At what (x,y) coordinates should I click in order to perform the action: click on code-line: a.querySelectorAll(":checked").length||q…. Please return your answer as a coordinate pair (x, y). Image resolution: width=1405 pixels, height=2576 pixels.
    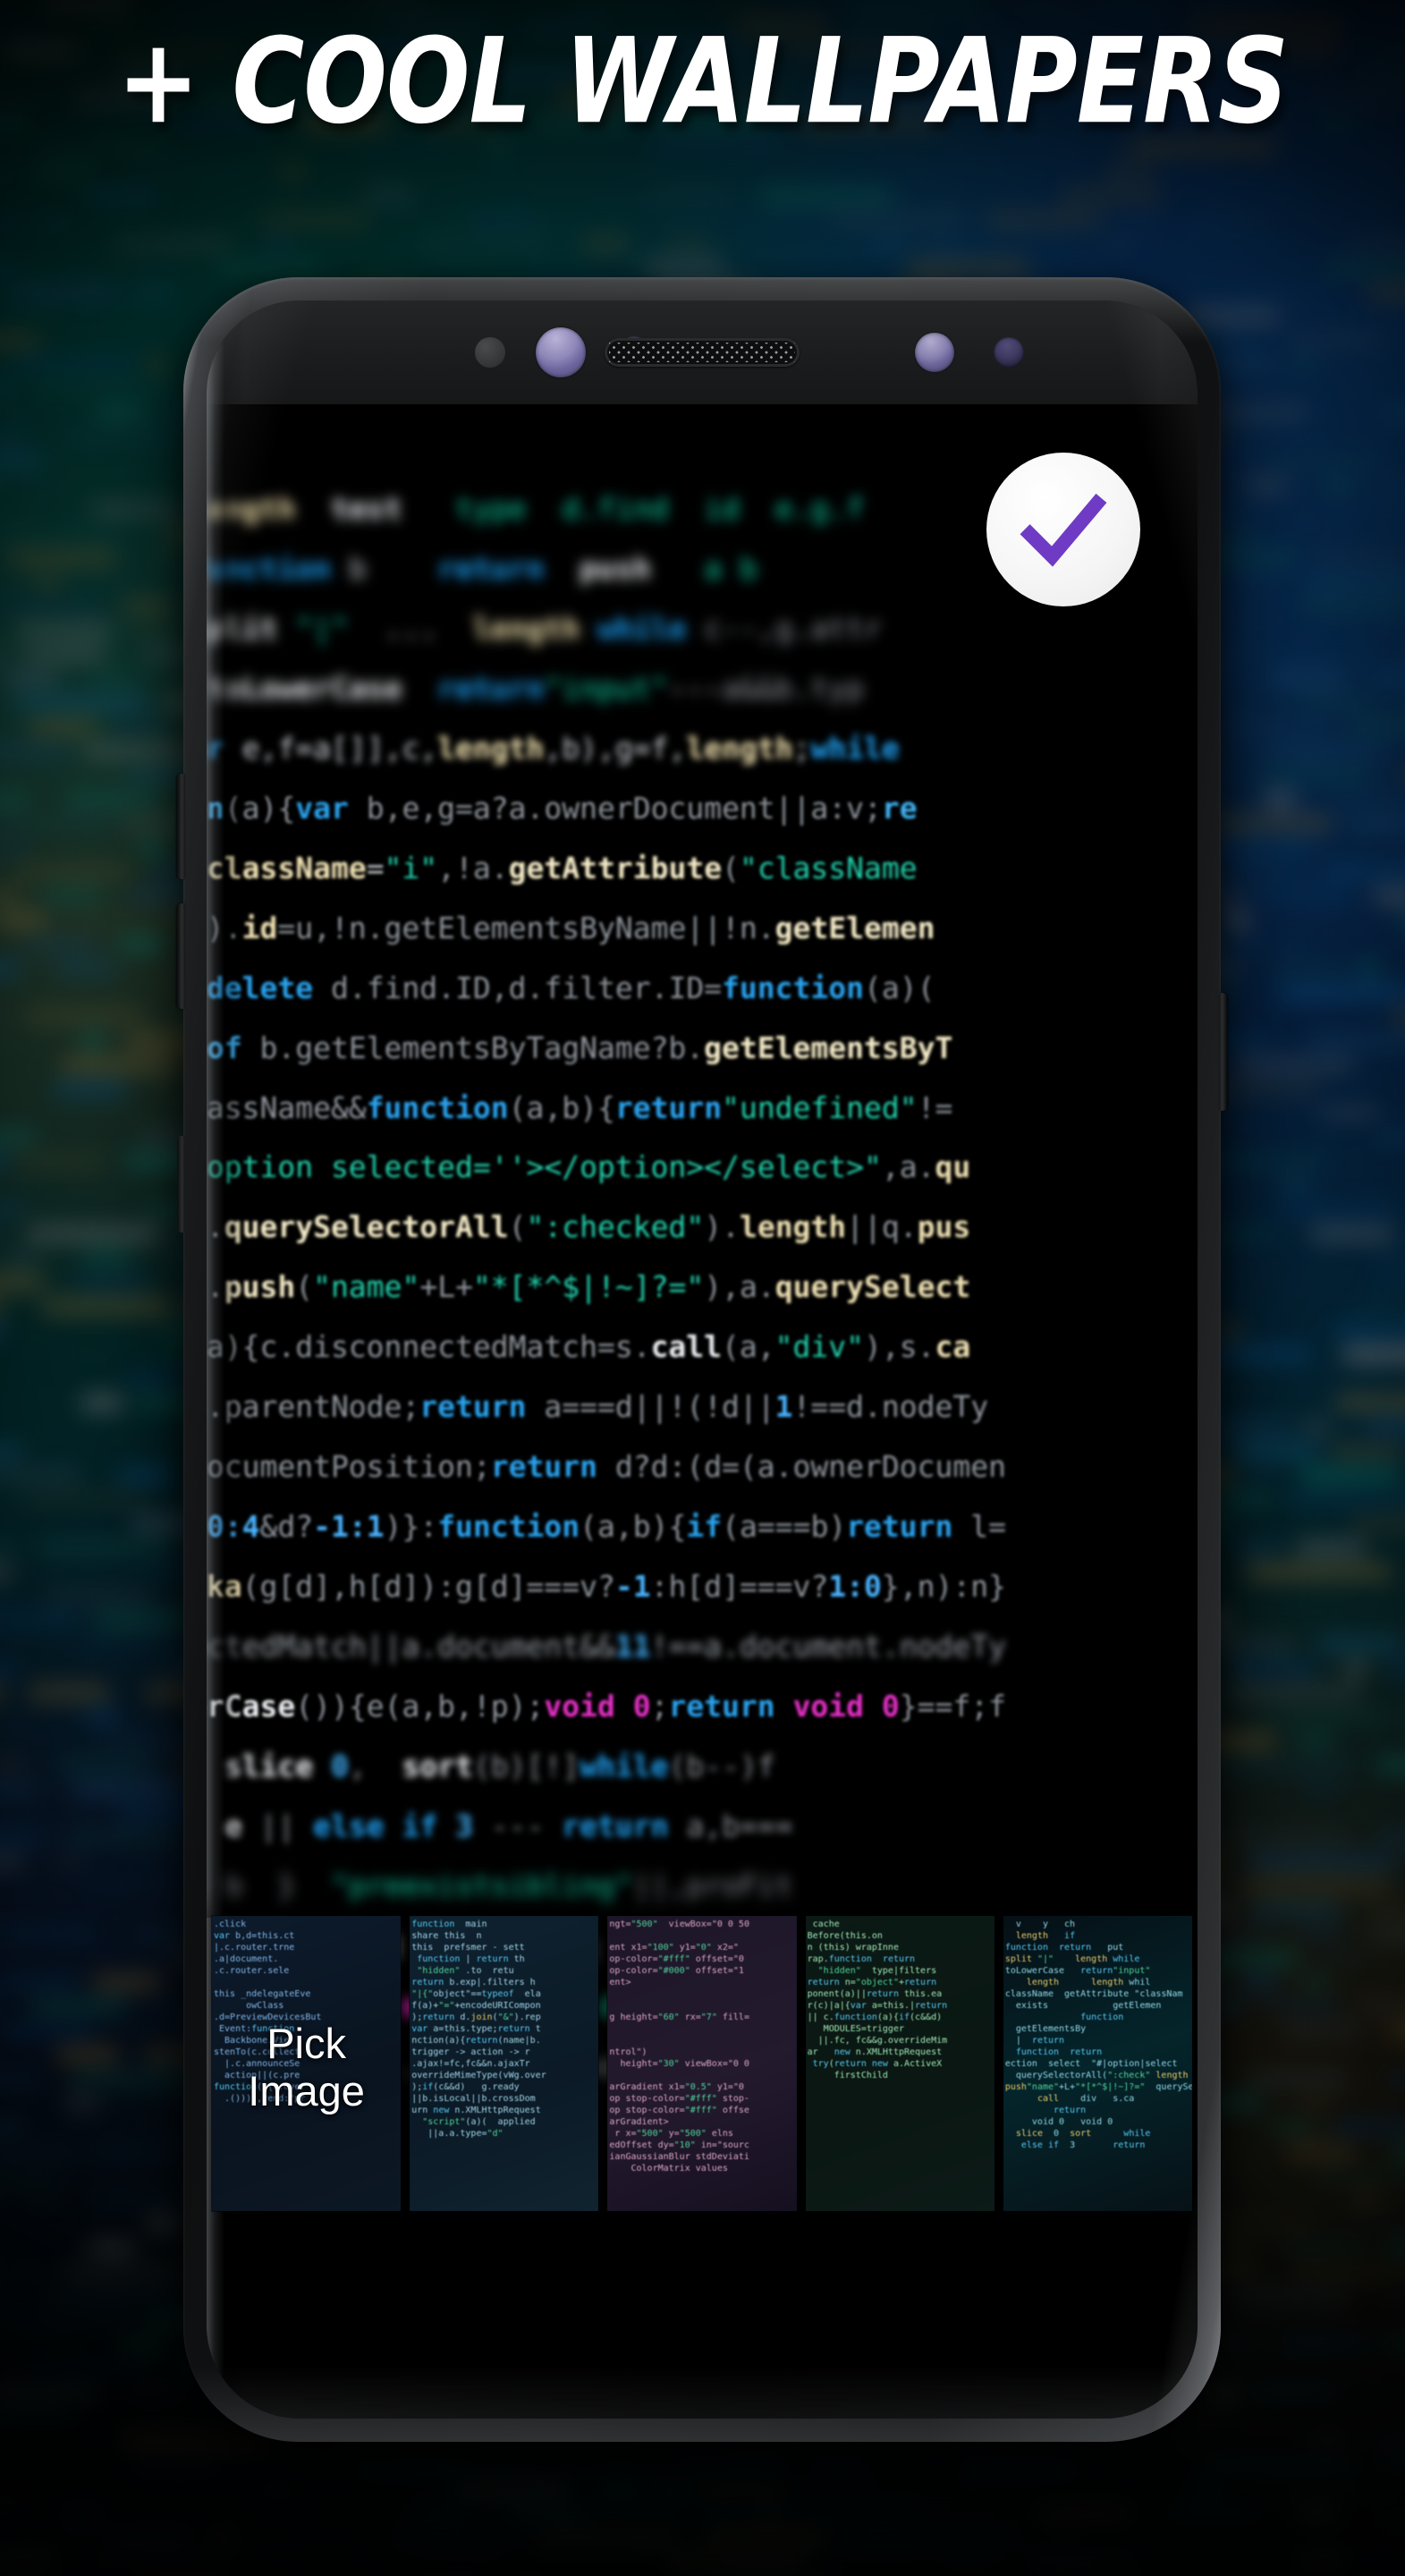
    Looking at the image, I should click on (589, 1227).